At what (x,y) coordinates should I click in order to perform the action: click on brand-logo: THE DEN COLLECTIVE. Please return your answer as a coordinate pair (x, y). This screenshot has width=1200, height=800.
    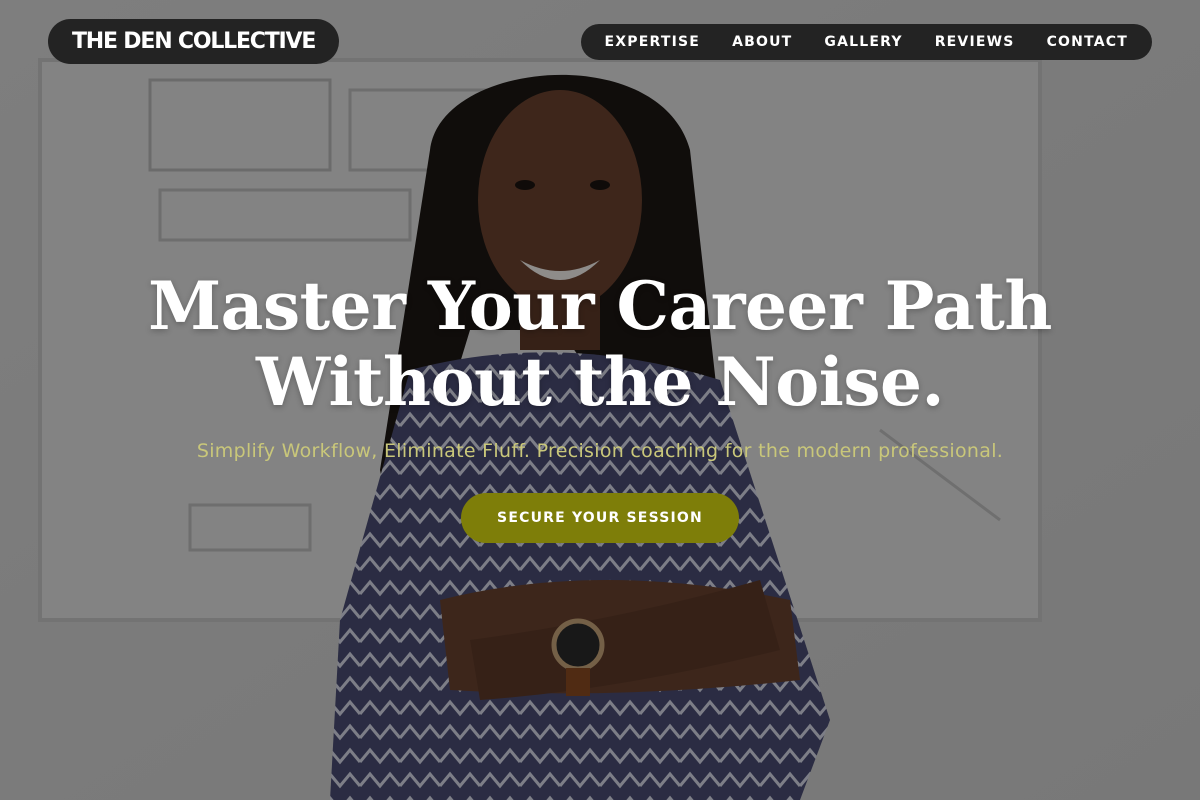
    Looking at the image, I should click on (194, 41).